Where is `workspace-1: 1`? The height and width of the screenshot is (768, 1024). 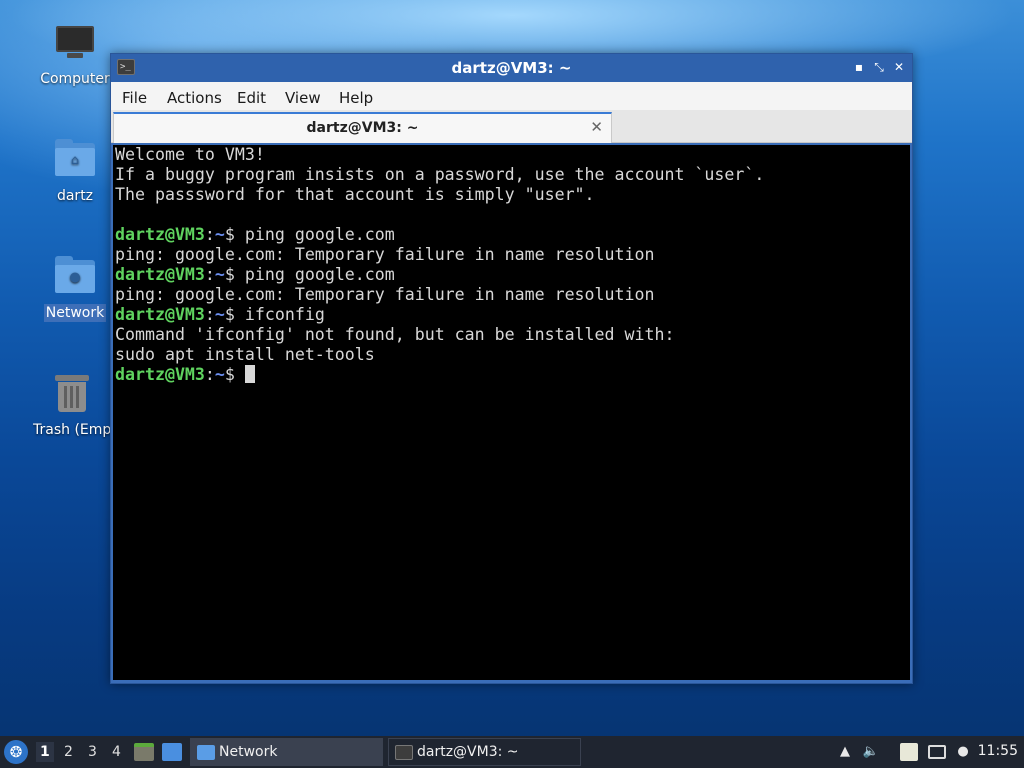 workspace-1: 1 is located at coordinates (45, 752).